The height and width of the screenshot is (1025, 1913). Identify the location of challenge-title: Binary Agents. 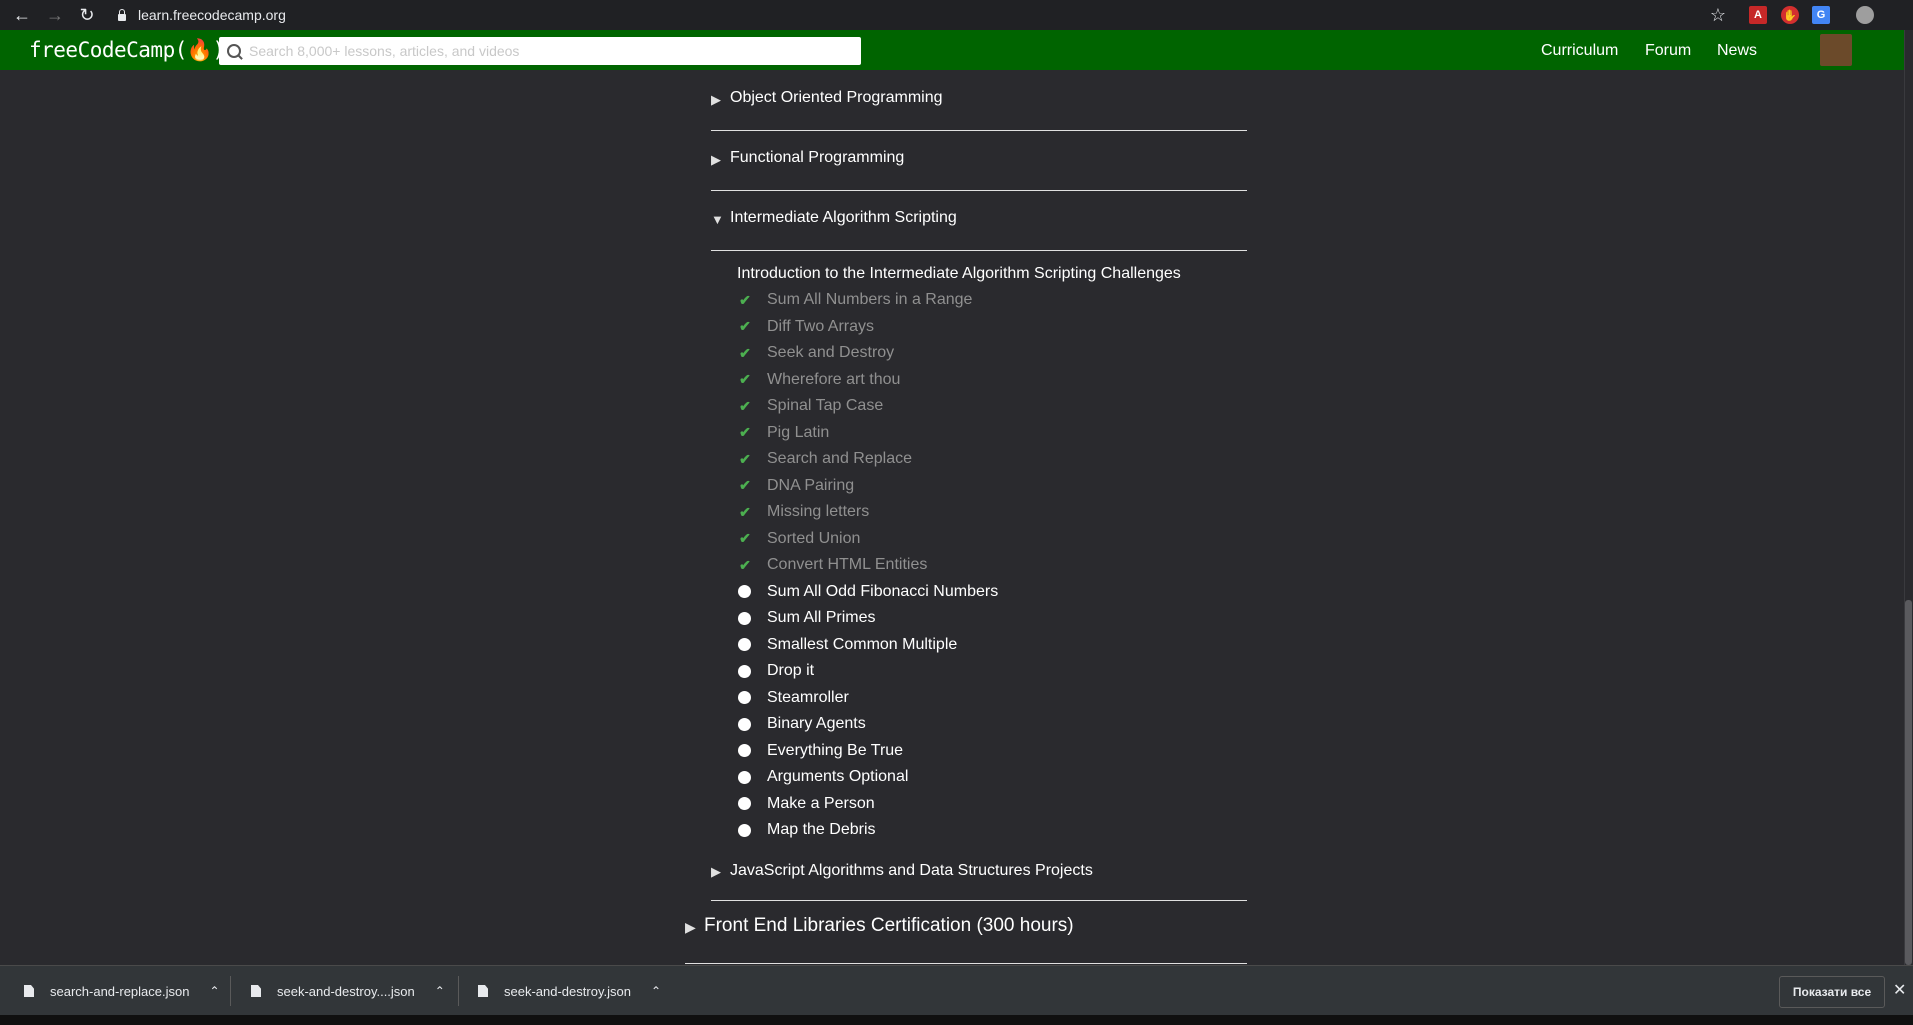
(816, 723).